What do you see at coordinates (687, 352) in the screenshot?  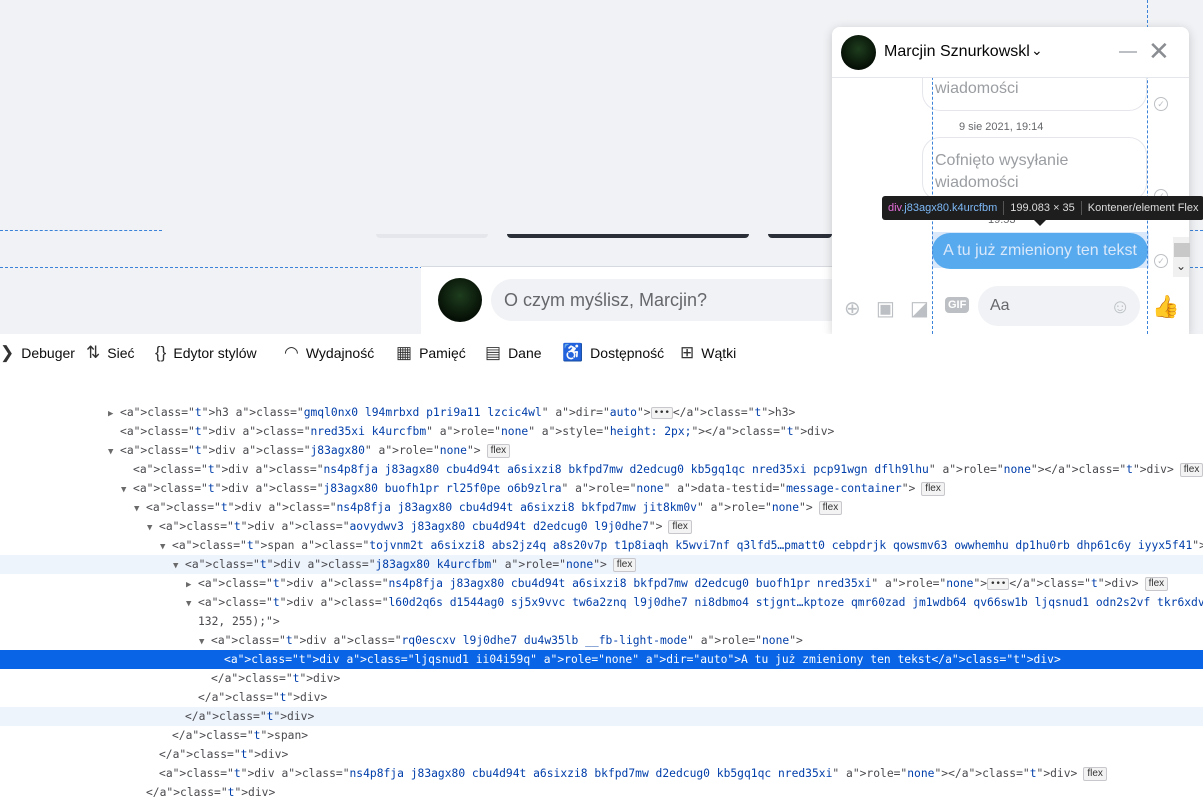 I see `threads-icon: ⊞` at bounding box center [687, 352].